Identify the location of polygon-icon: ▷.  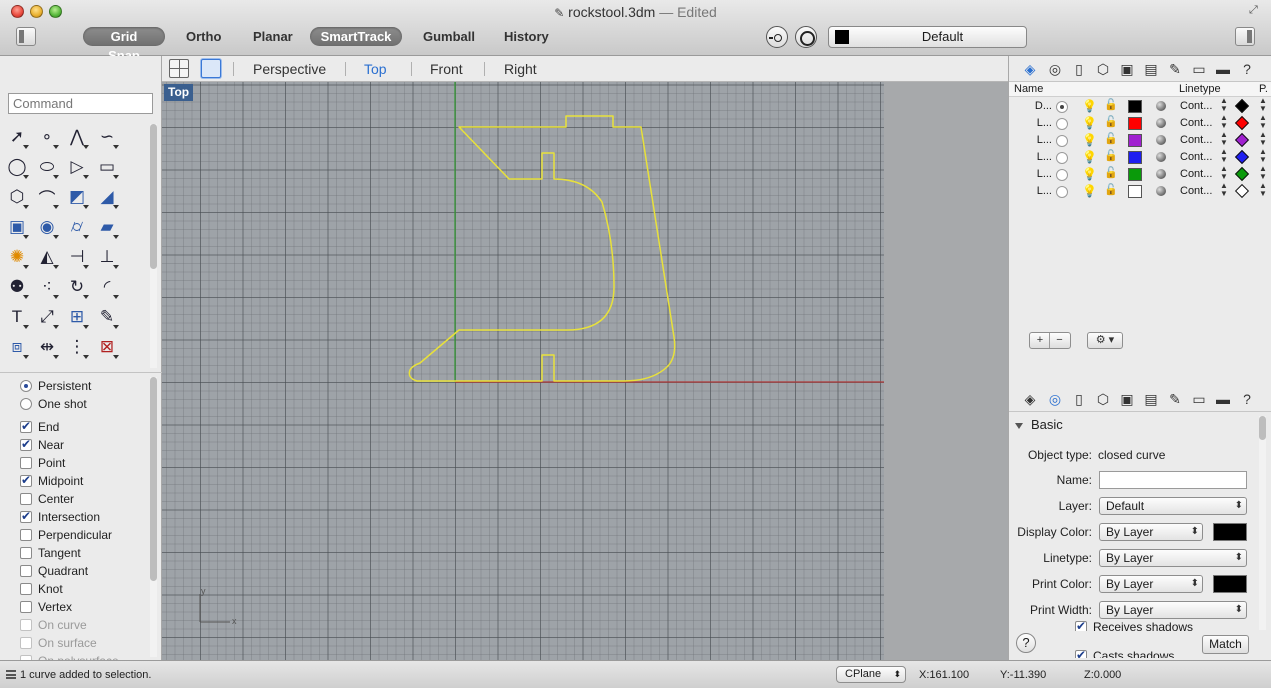
(77, 167).